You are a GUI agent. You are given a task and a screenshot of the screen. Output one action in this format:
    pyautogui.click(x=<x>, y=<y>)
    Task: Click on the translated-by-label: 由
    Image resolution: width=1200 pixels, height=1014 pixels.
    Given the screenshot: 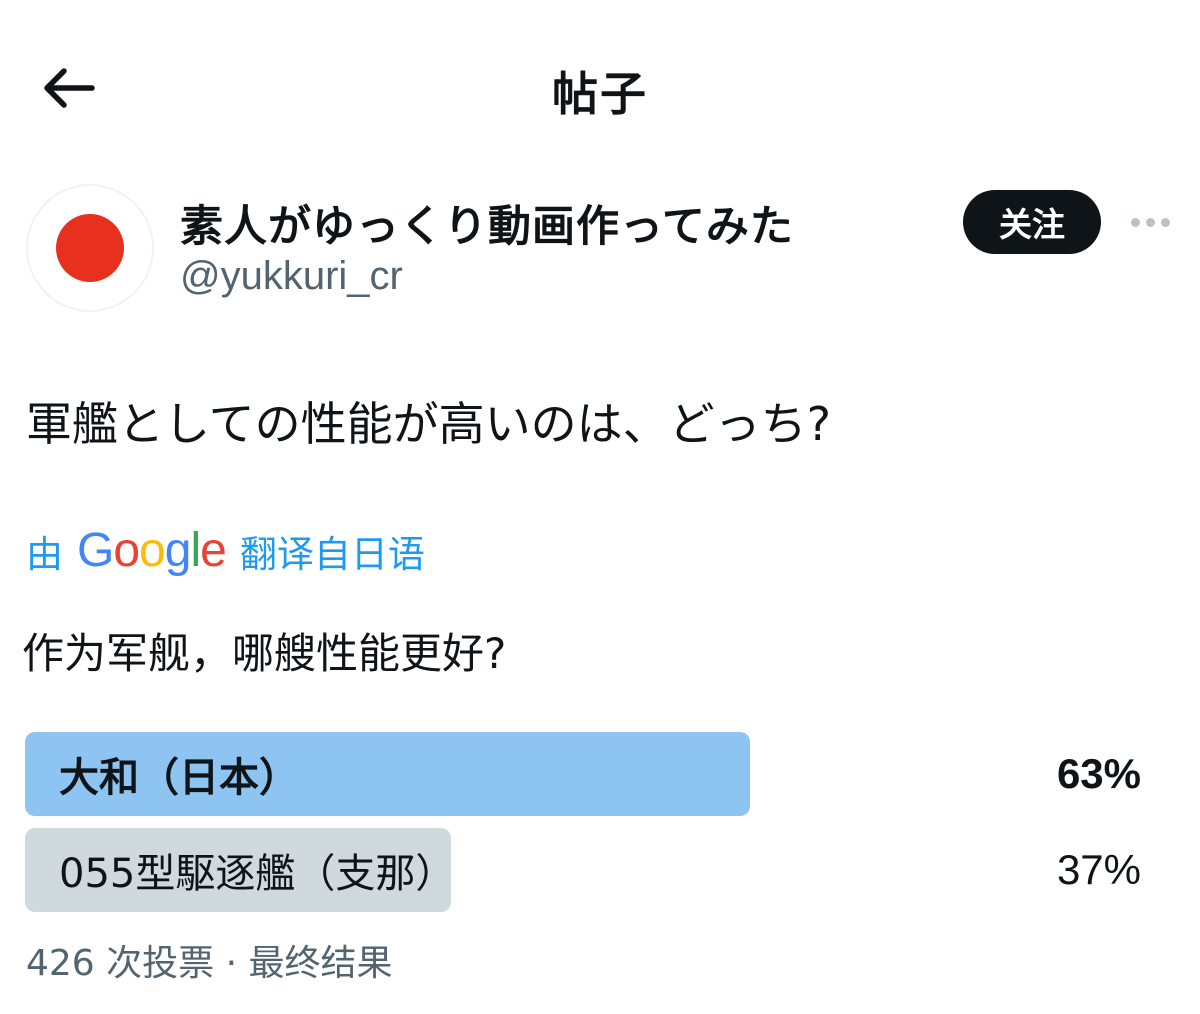 What is the action you would take?
    pyautogui.click(x=44, y=554)
    